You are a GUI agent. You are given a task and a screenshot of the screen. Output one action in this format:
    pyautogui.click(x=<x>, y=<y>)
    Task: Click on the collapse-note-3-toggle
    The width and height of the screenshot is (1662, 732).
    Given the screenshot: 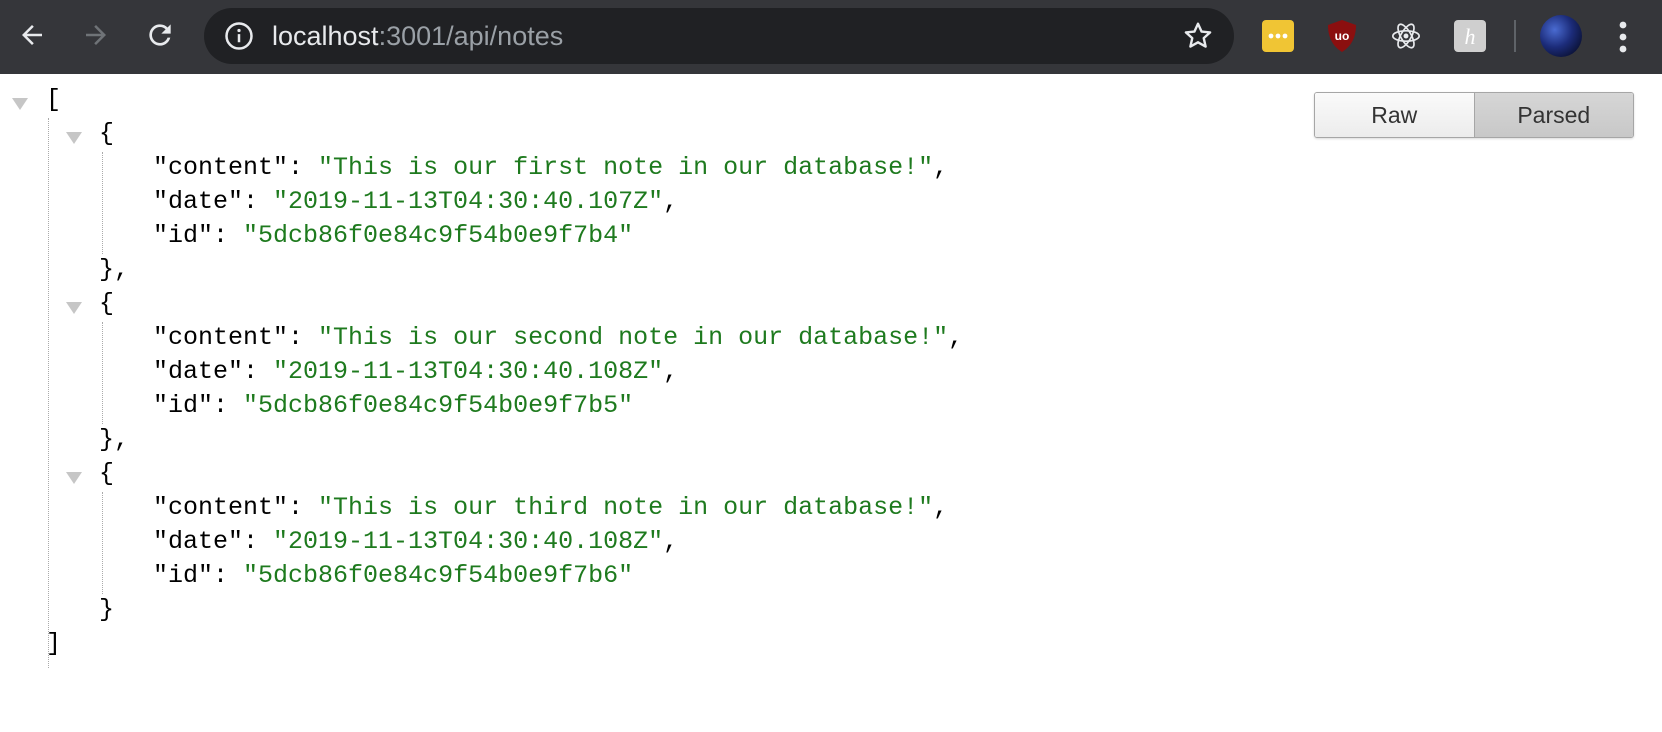 What is the action you would take?
    pyautogui.click(x=74, y=478)
    